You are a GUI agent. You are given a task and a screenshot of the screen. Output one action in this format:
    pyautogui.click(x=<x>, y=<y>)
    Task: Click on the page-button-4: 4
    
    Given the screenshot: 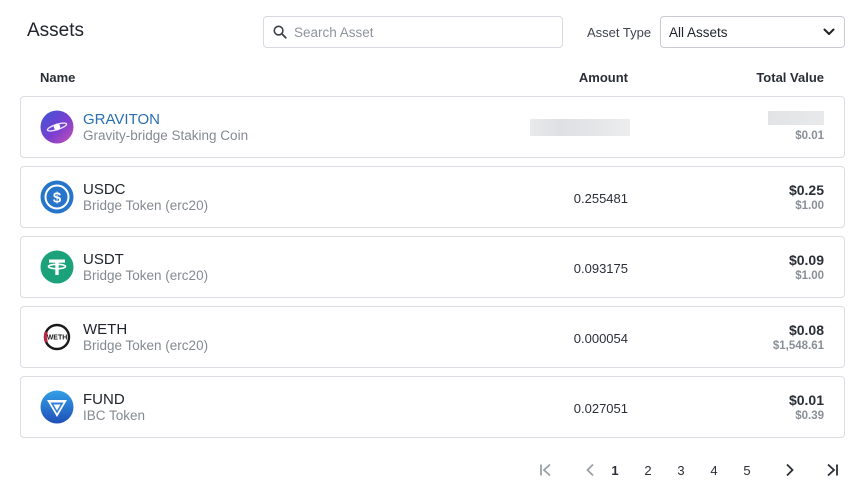 What is the action you would take?
    pyautogui.click(x=714, y=470)
    